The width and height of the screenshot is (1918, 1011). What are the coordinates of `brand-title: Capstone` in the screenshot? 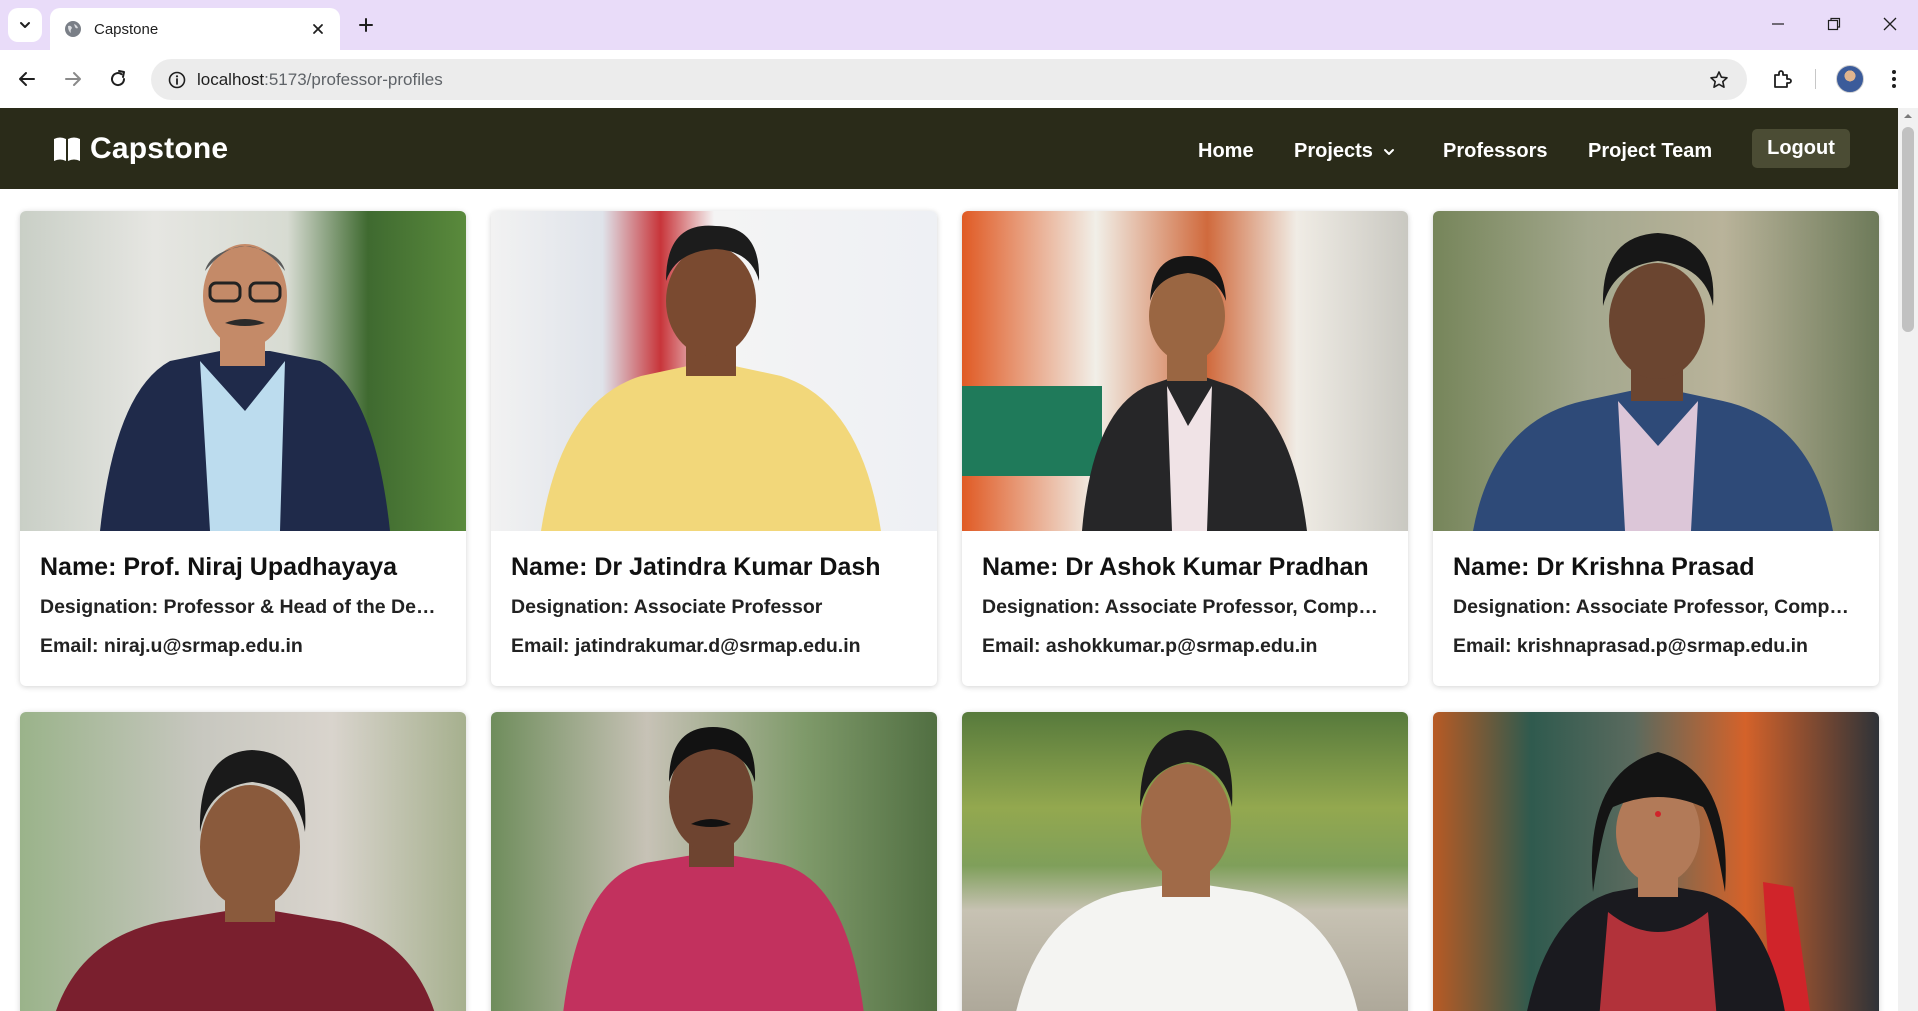 It's located at (159, 148).